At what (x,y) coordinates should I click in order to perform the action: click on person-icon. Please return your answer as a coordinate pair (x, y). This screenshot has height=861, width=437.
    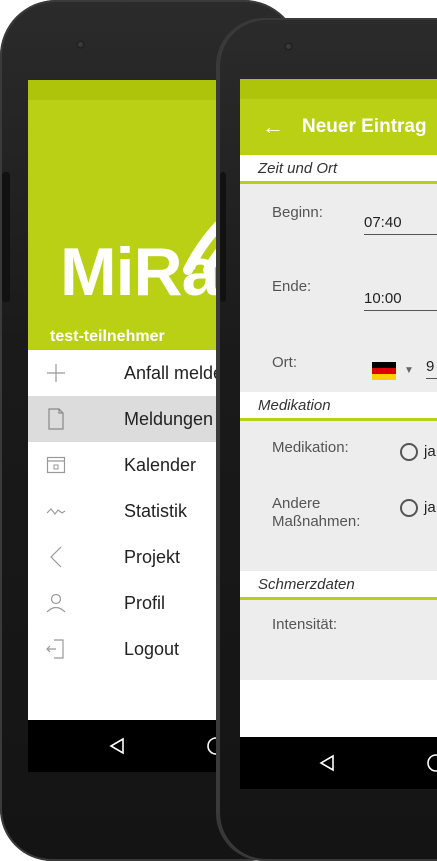
    Looking at the image, I should click on (56, 603).